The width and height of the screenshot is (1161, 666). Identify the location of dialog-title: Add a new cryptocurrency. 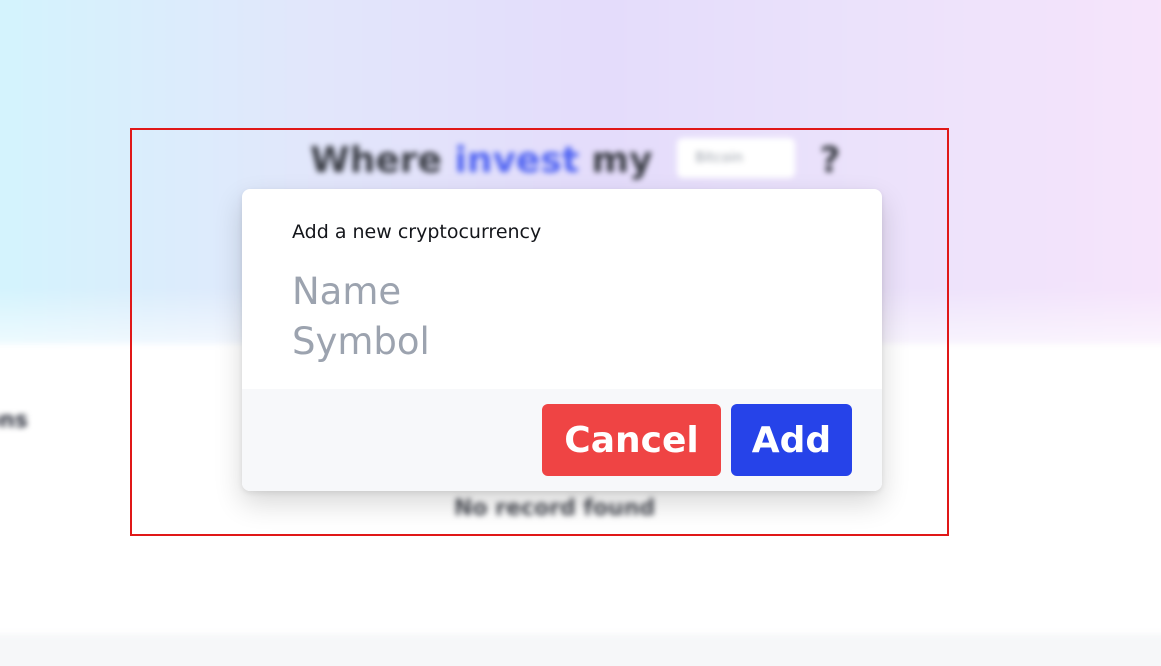
(417, 232).